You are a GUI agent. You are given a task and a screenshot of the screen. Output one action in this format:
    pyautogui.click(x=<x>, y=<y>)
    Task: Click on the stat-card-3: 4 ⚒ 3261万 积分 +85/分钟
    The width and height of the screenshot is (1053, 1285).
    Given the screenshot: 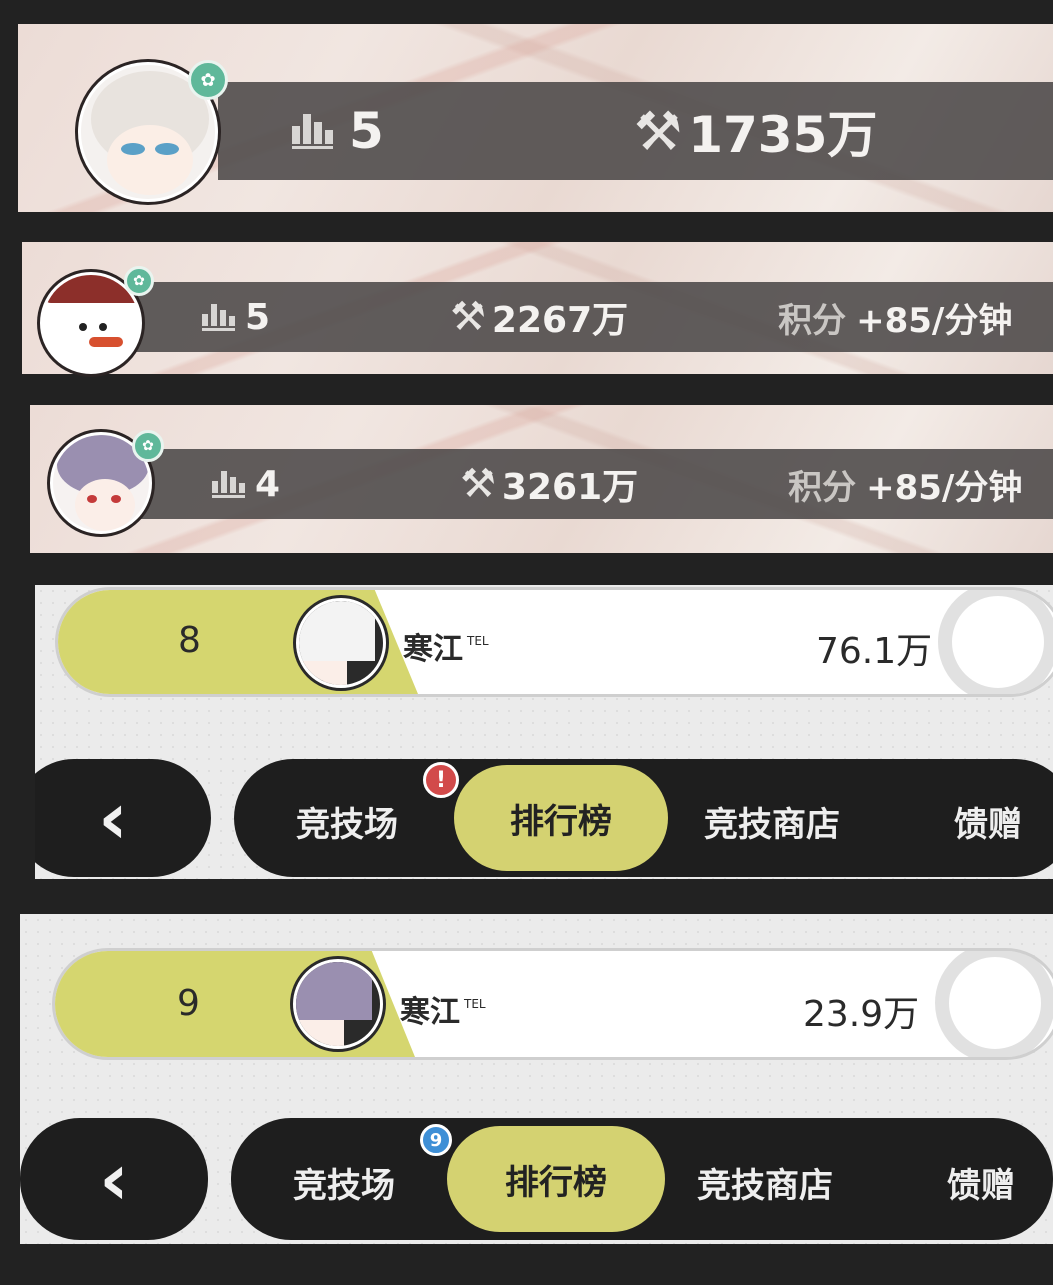 What is the action you would take?
    pyautogui.click(x=541, y=479)
    